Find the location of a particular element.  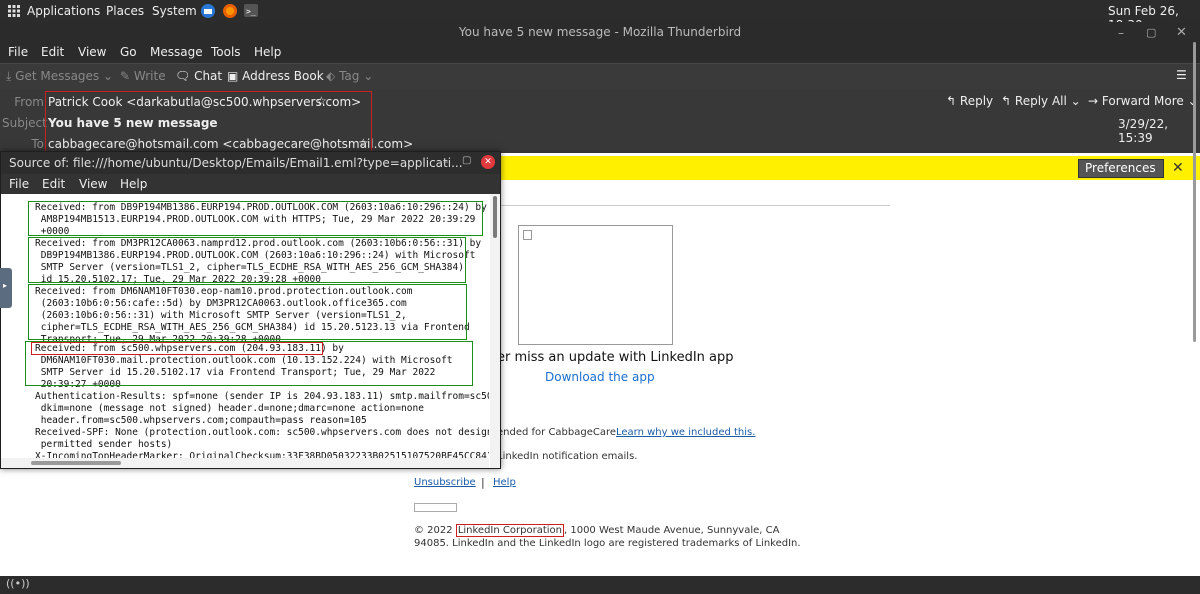

side-panel-handle: ▸ is located at coordinates (6, 288).